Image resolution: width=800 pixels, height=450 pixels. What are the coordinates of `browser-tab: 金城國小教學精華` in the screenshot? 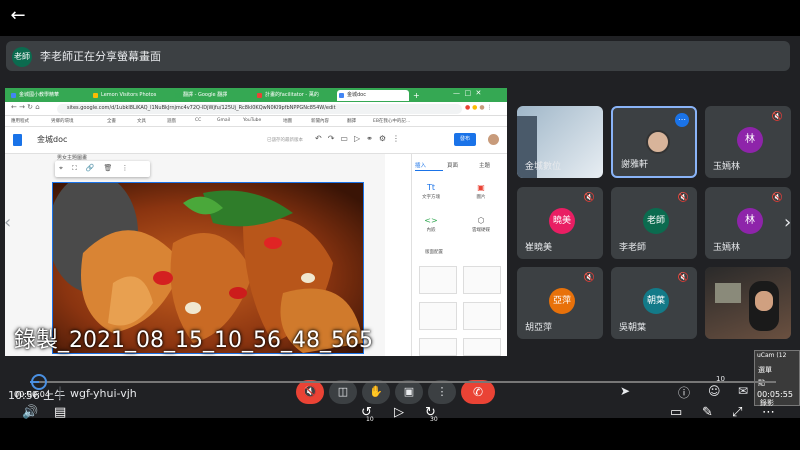 It's located at (48, 95).